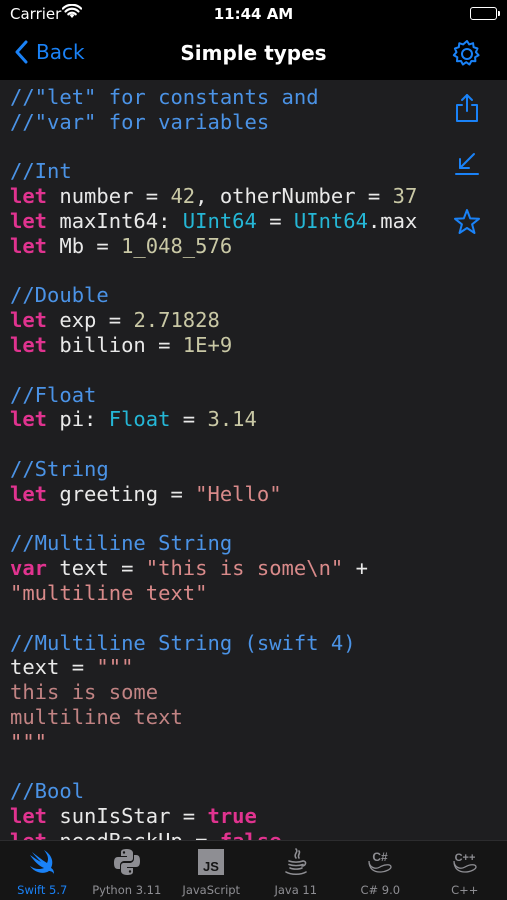 The image size is (507, 900). I want to click on code-number: 37, so click(405, 196).